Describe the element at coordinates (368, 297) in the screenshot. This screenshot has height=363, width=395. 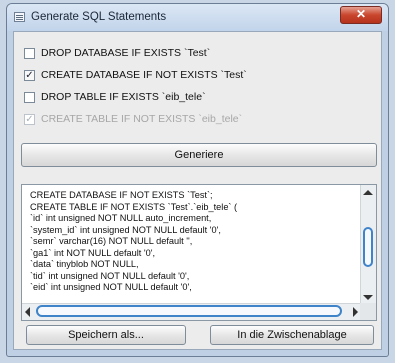
I see `scroll-down-arrow-icon` at that location.